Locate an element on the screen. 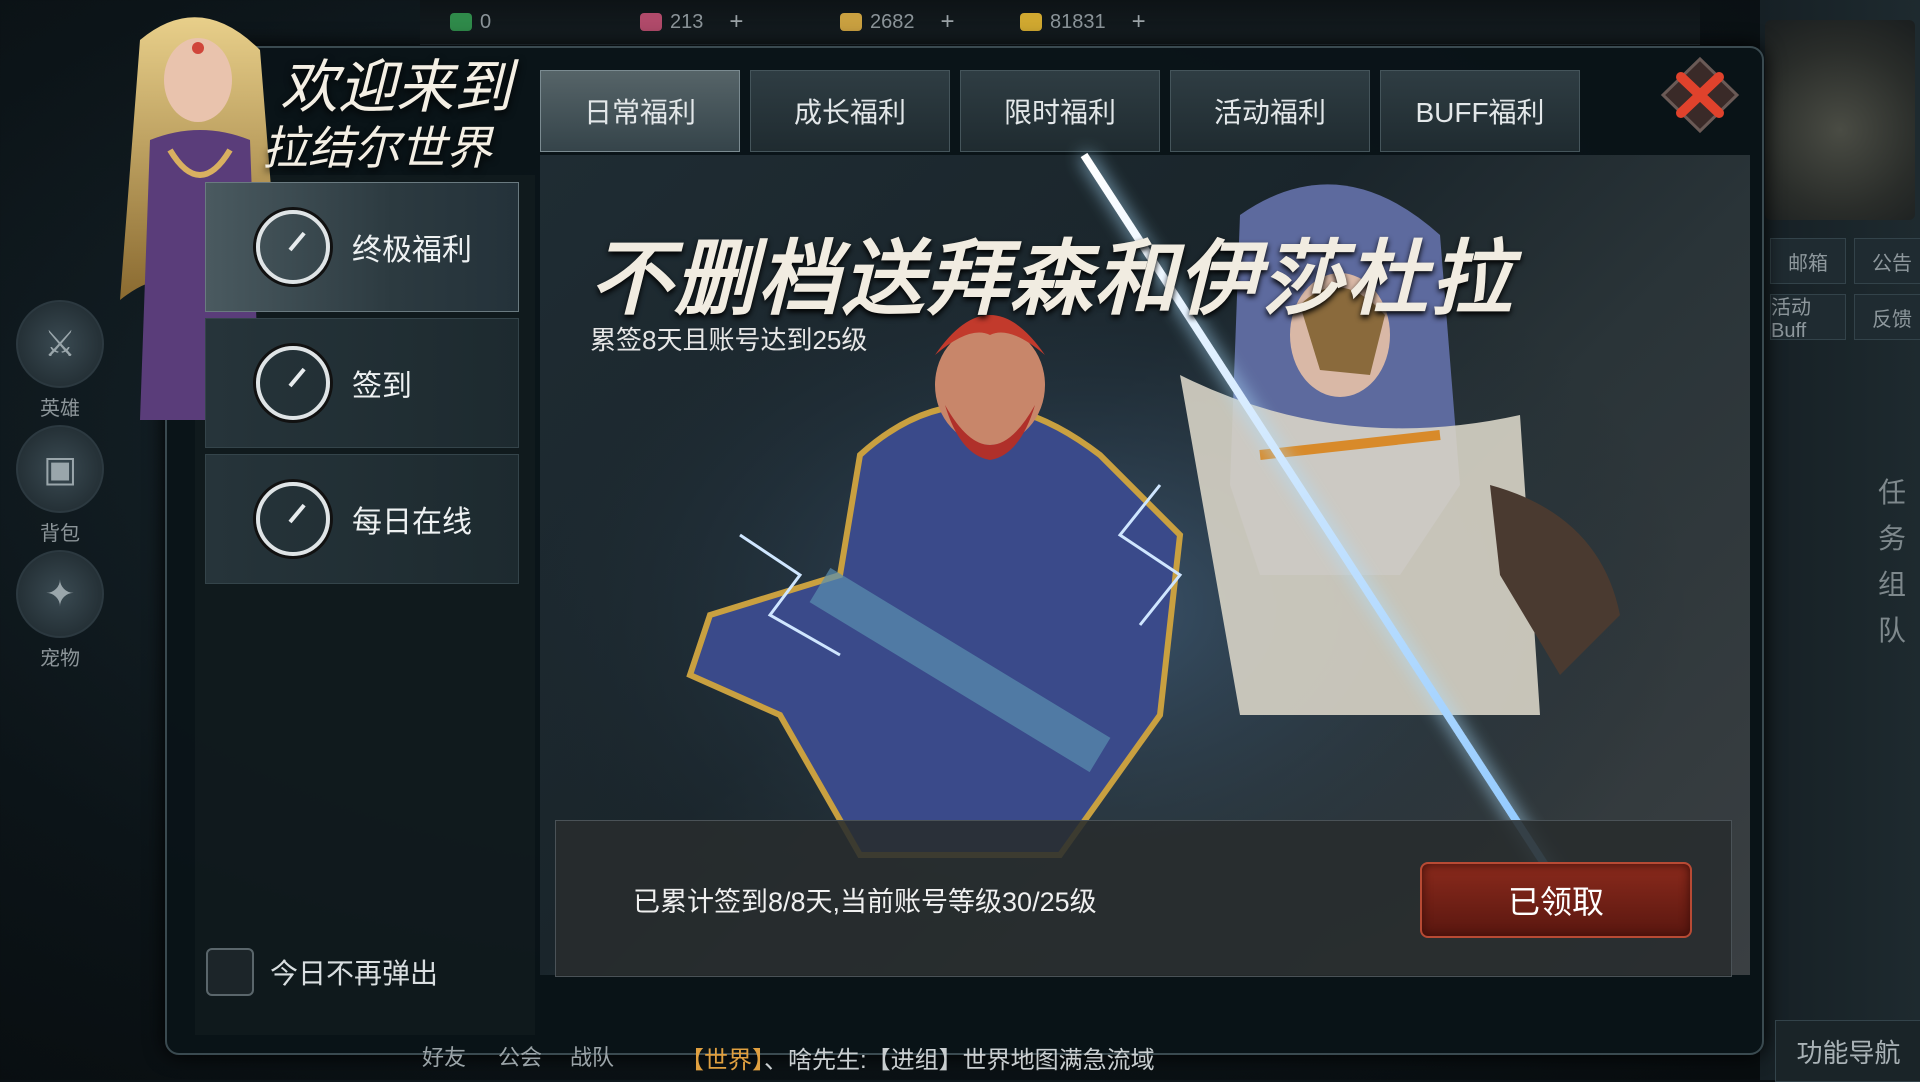 This screenshot has width=1920, height=1082. tab-growth-welfare: 成长福利 is located at coordinates (850, 111).